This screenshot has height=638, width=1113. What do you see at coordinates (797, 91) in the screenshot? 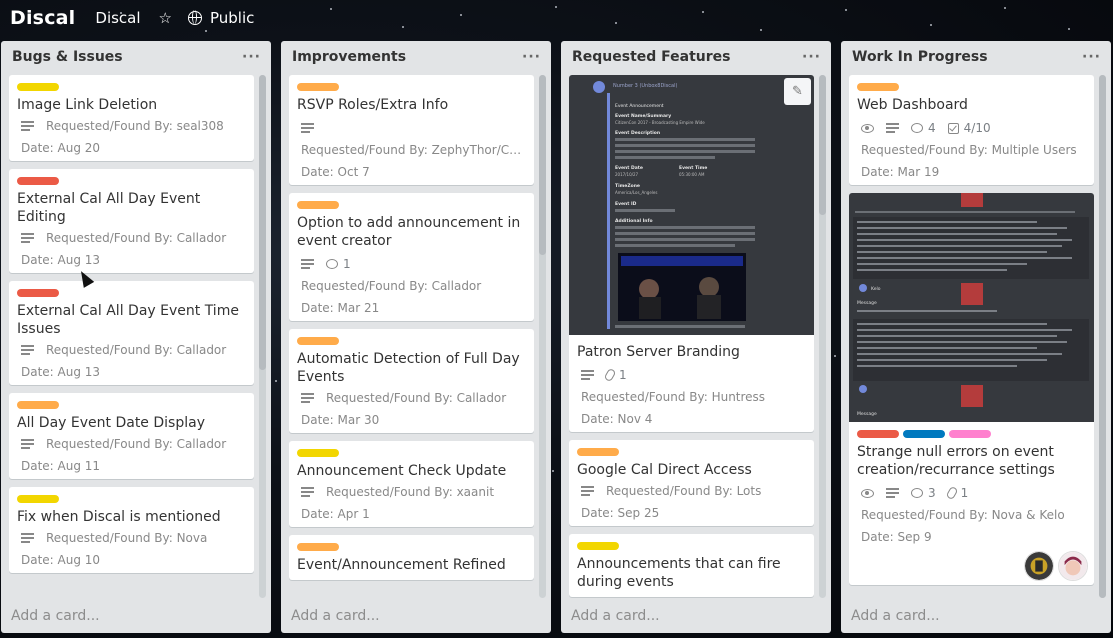
I see `edit-card-button: ✎` at bounding box center [797, 91].